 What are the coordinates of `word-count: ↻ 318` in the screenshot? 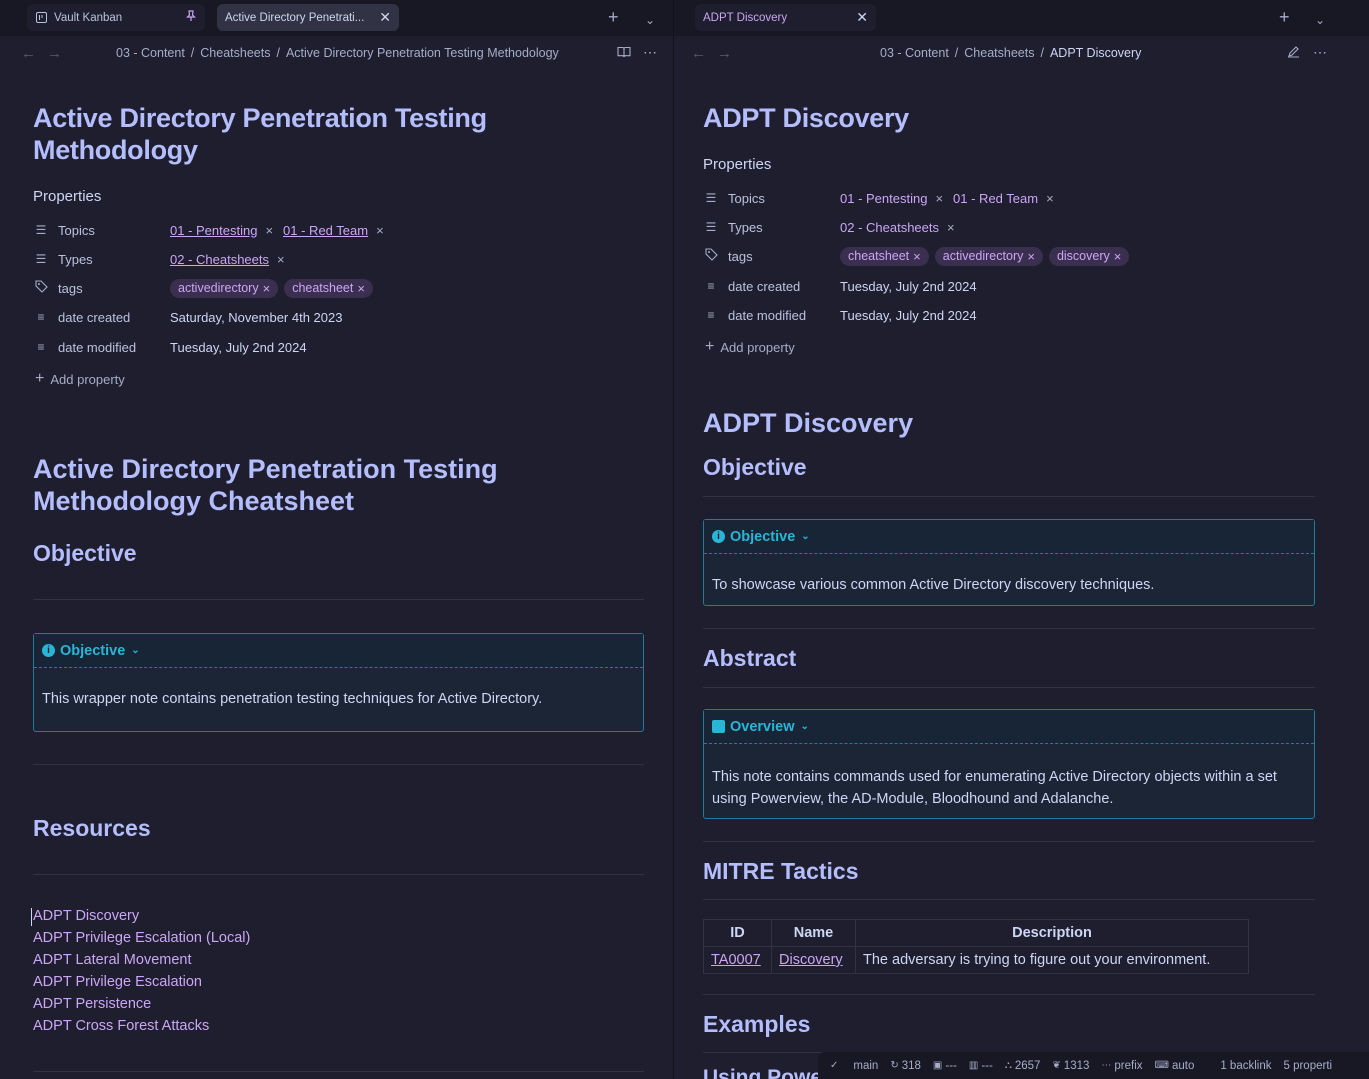 It's located at (905, 1066).